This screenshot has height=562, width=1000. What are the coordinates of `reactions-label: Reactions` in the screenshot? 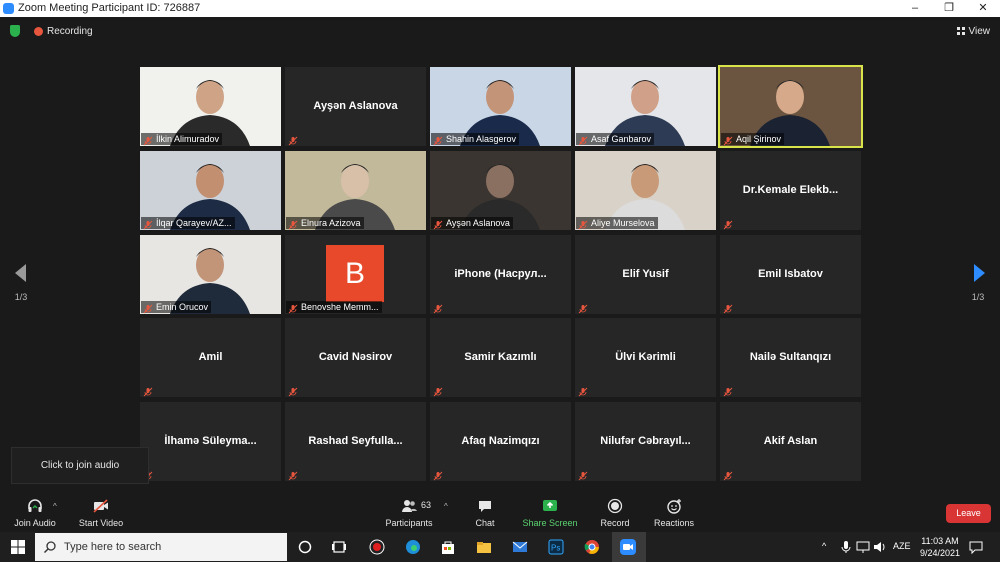 It's located at (674, 523).